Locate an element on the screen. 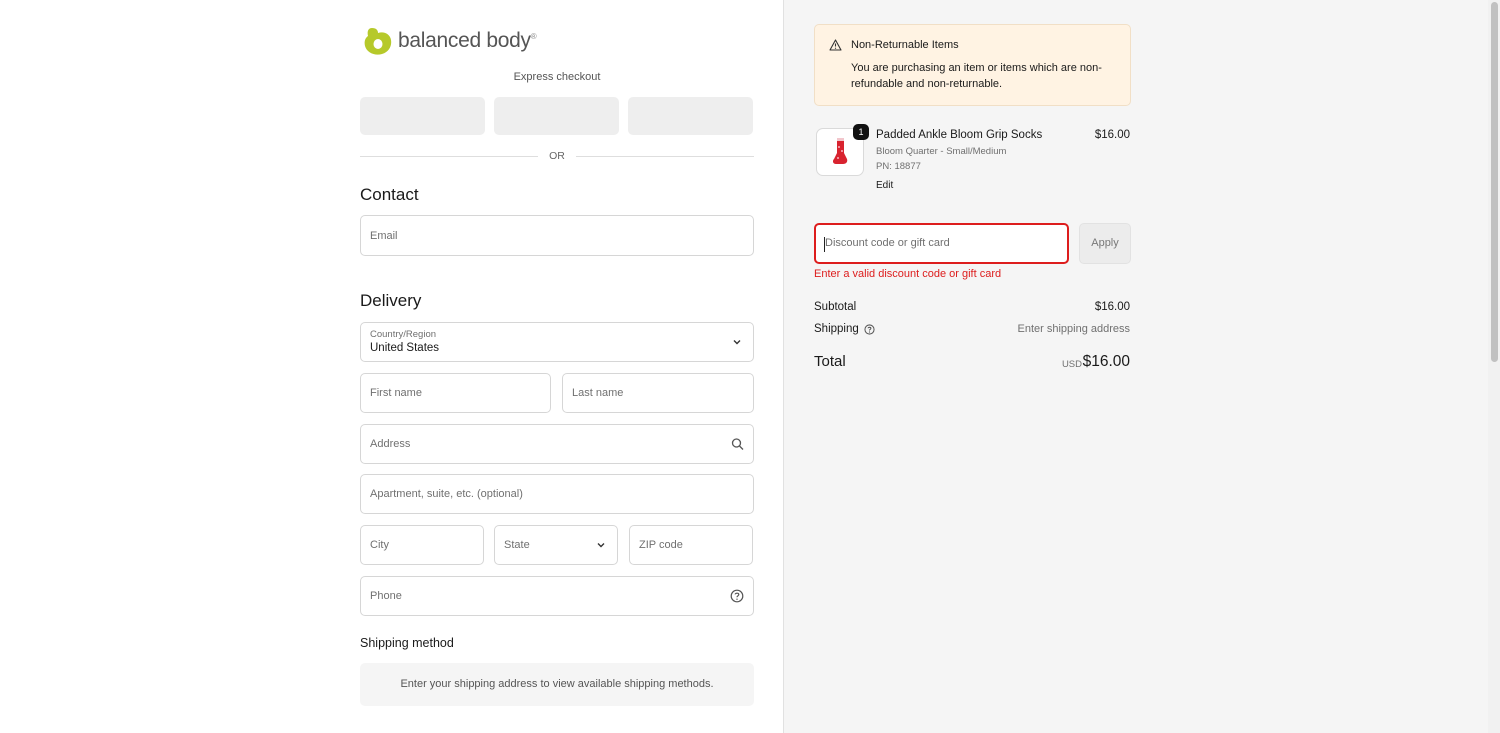  brand-logo: balanced body® is located at coordinates (449, 41).